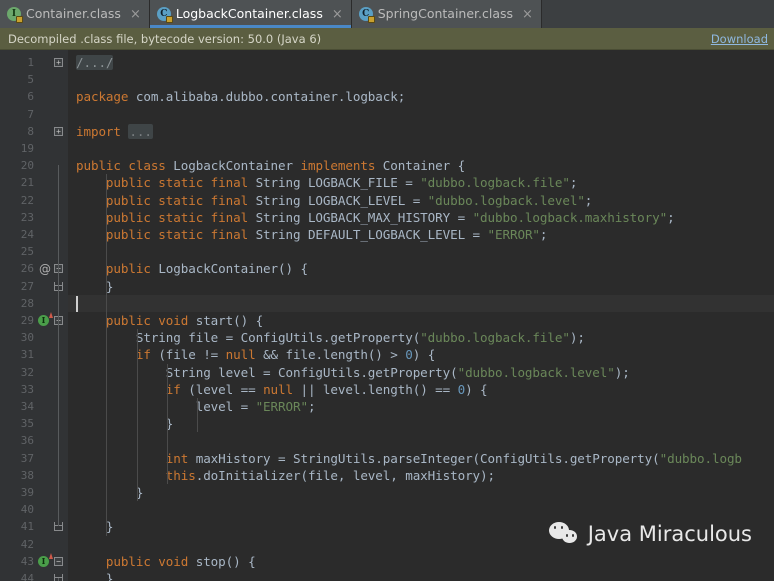  Describe the element at coordinates (27, 492) in the screenshot. I see `line-number: 39` at that location.